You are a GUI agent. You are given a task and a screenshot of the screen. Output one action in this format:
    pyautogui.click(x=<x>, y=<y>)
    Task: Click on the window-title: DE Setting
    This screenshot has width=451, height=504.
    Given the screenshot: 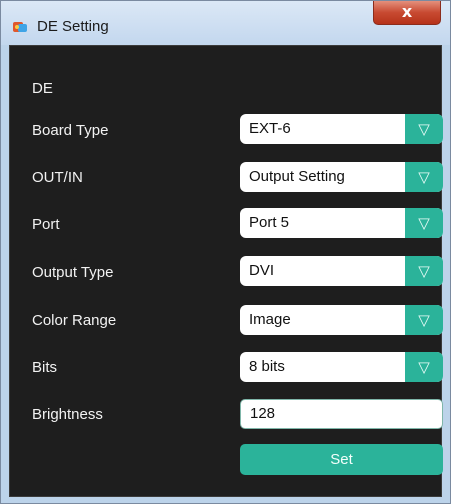 What is the action you would take?
    pyautogui.click(x=73, y=26)
    